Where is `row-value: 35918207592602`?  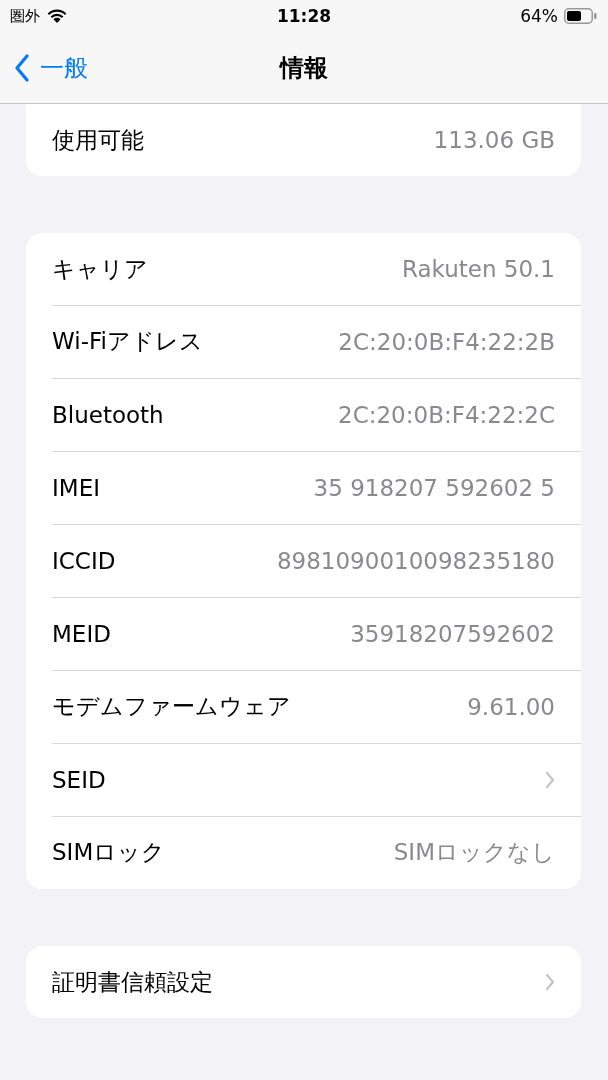 row-value: 35918207592602 is located at coordinates (452, 633).